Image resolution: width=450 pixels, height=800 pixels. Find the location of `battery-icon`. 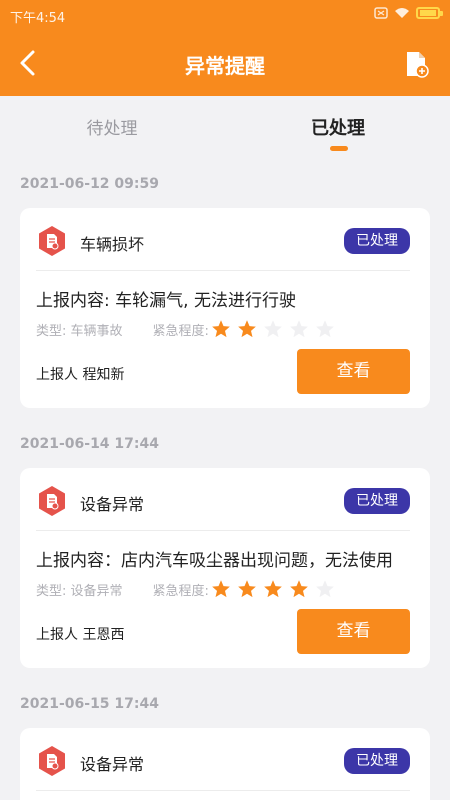

battery-icon is located at coordinates (429, 13).